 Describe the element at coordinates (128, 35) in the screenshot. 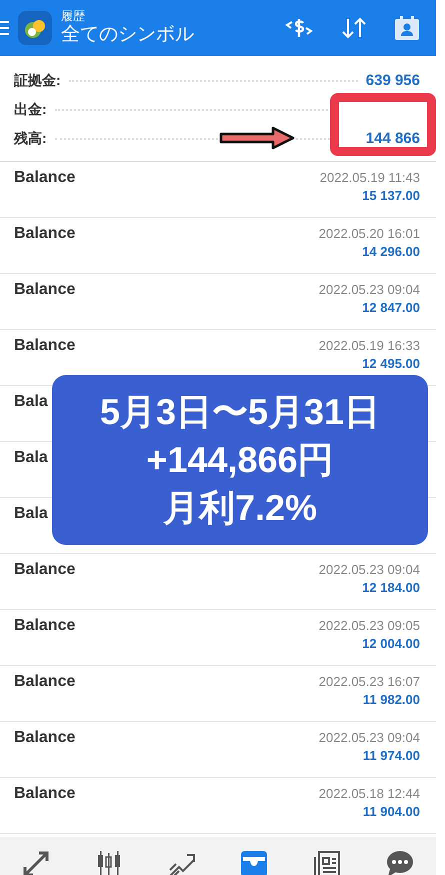

I see `header-title: 全てのシンボル` at that location.